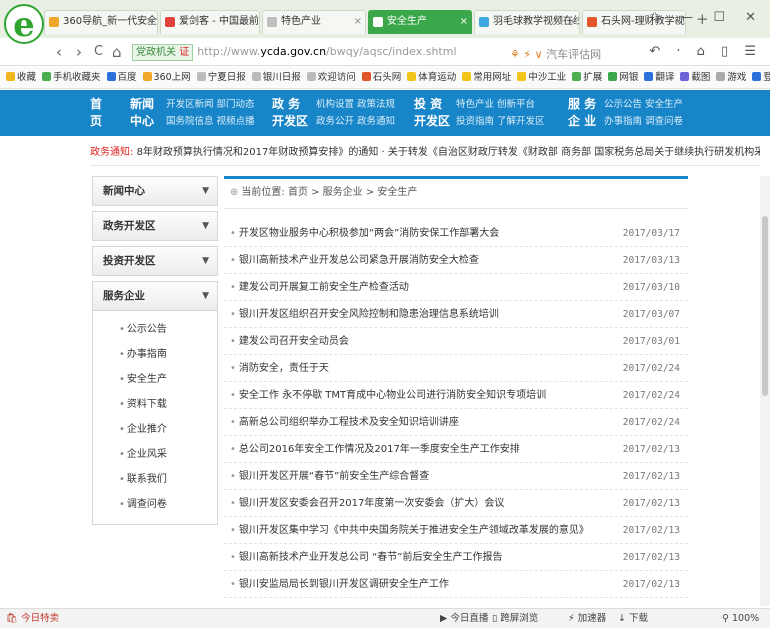 This screenshot has height=628, width=770. What do you see at coordinates (765, 306) in the screenshot?
I see `scrollbar-thumb` at bounding box center [765, 306].